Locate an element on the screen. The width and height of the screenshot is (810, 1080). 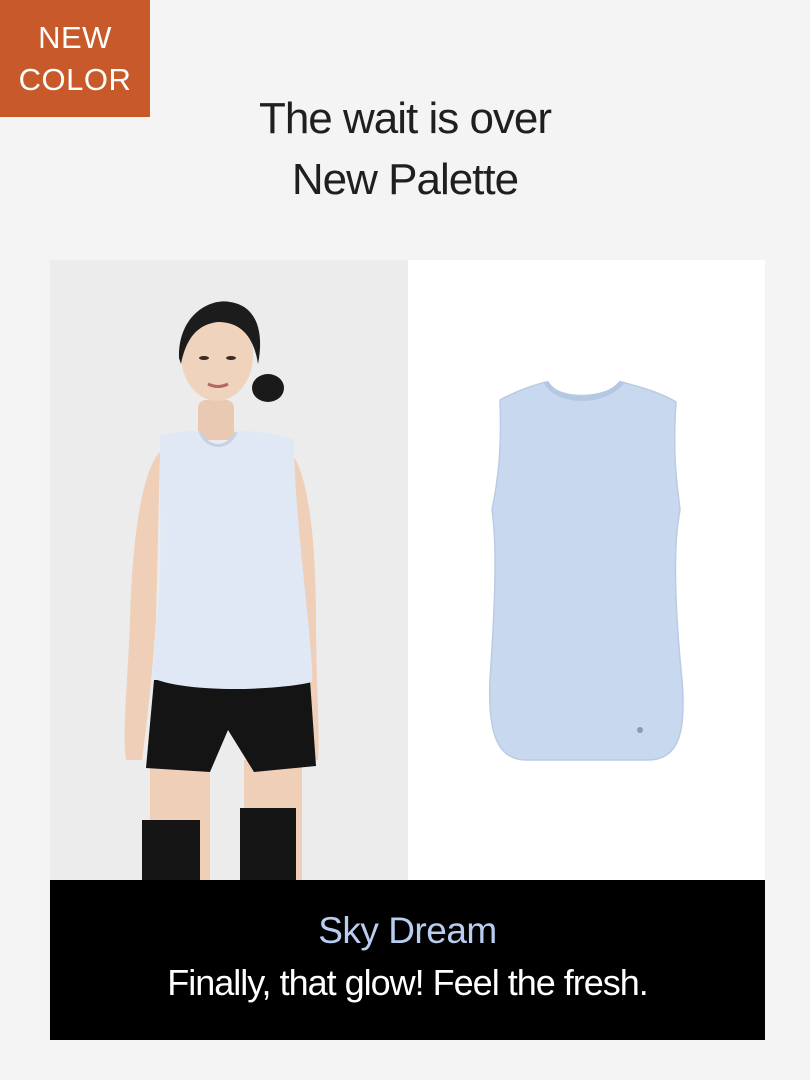
model-illustration is located at coordinates (221, 590).